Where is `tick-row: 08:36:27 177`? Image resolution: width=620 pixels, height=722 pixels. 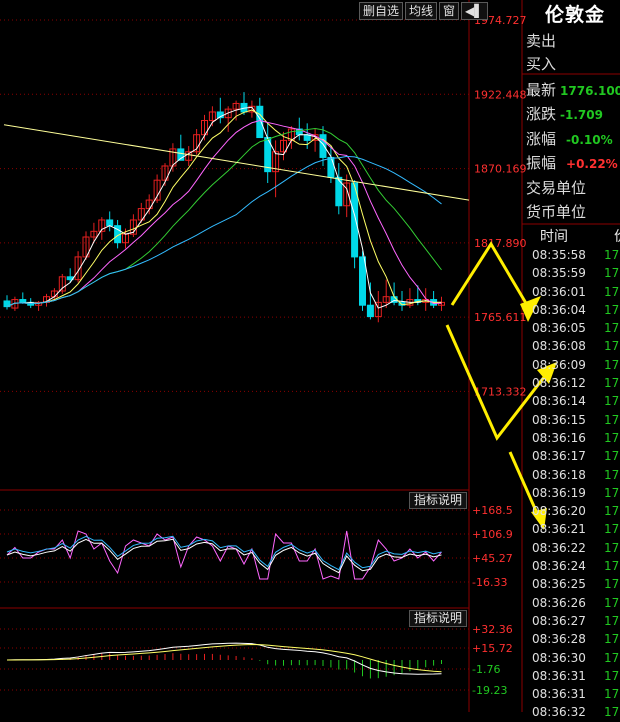 tick-row: 08:36:27 177 is located at coordinates (572, 621).